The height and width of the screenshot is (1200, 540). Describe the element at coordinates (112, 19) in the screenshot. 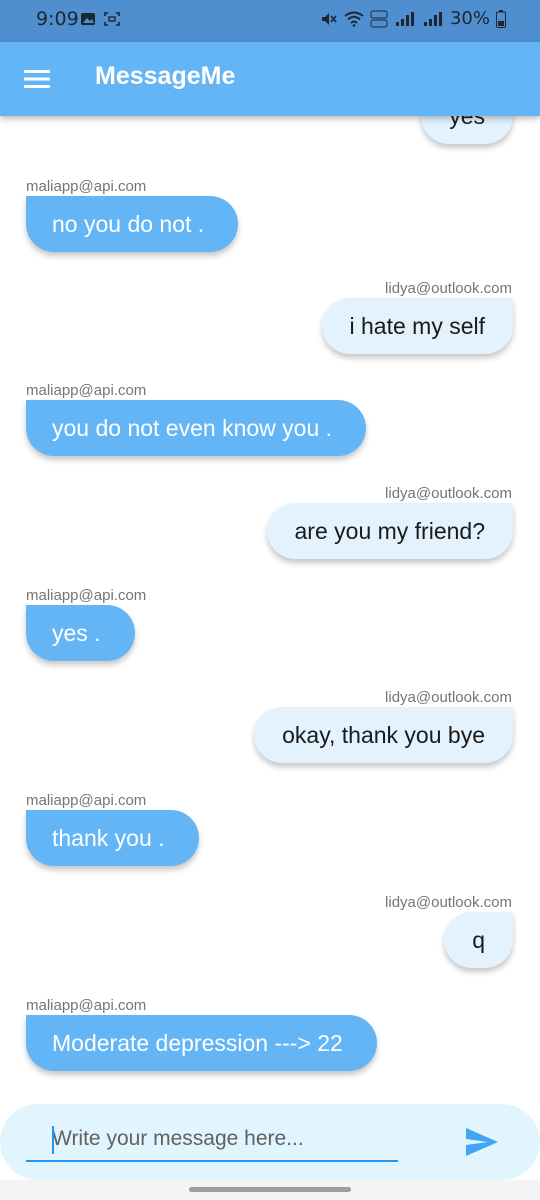

I see `screenshot-notification-icon` at that location.